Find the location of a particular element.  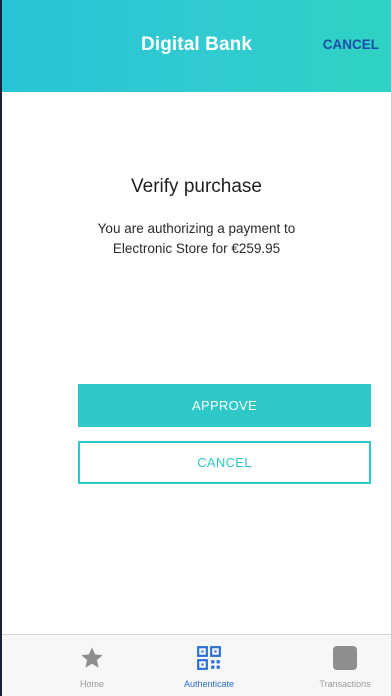

tab-transactions: Transactions is located at coordinates (345, 665).